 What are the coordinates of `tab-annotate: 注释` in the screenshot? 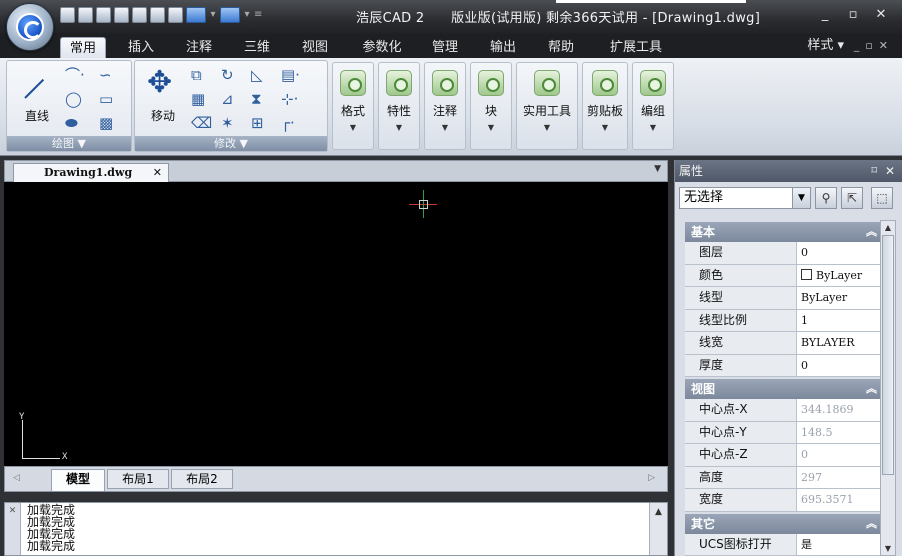 It's located at (199, 47).